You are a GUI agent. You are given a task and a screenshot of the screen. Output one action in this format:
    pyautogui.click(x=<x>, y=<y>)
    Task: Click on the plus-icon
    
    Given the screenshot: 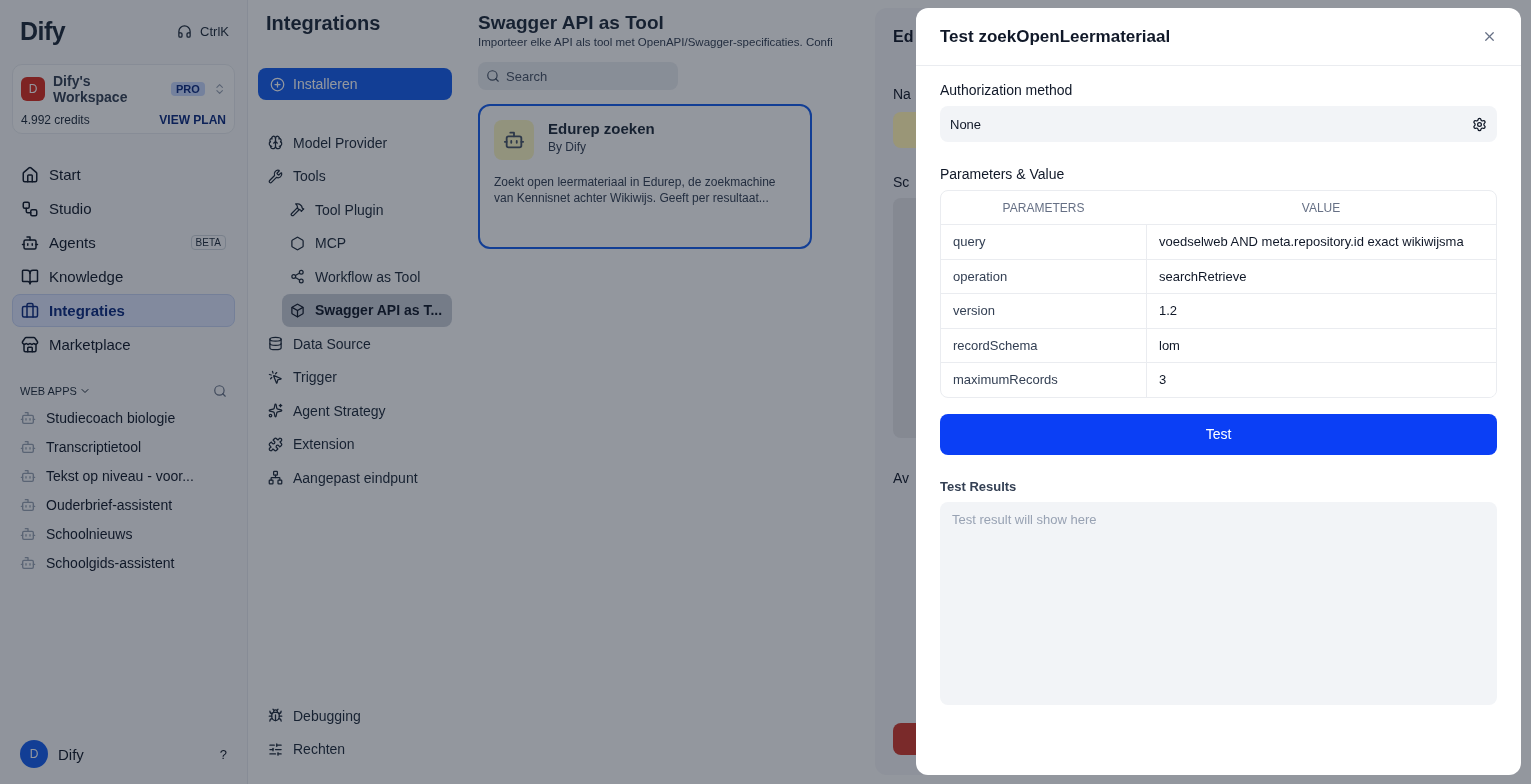 What is the action you would take?
    pyautogui.click(x=277, y=84)
    